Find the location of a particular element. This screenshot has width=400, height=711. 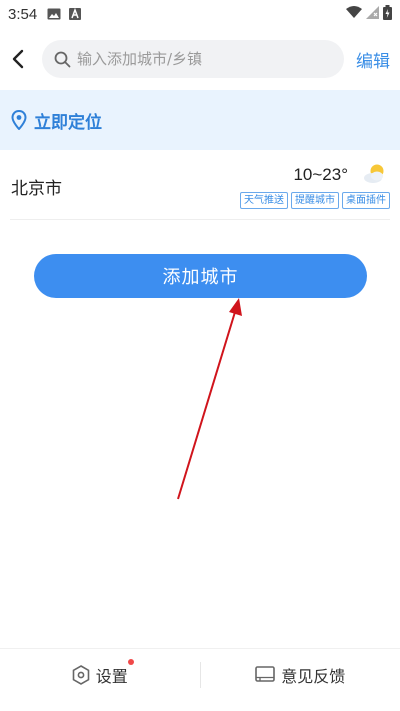

city-row: 北京市 10~23° 天气推送 提醒城市 桌面插件 is located at coordinates (200, 186).